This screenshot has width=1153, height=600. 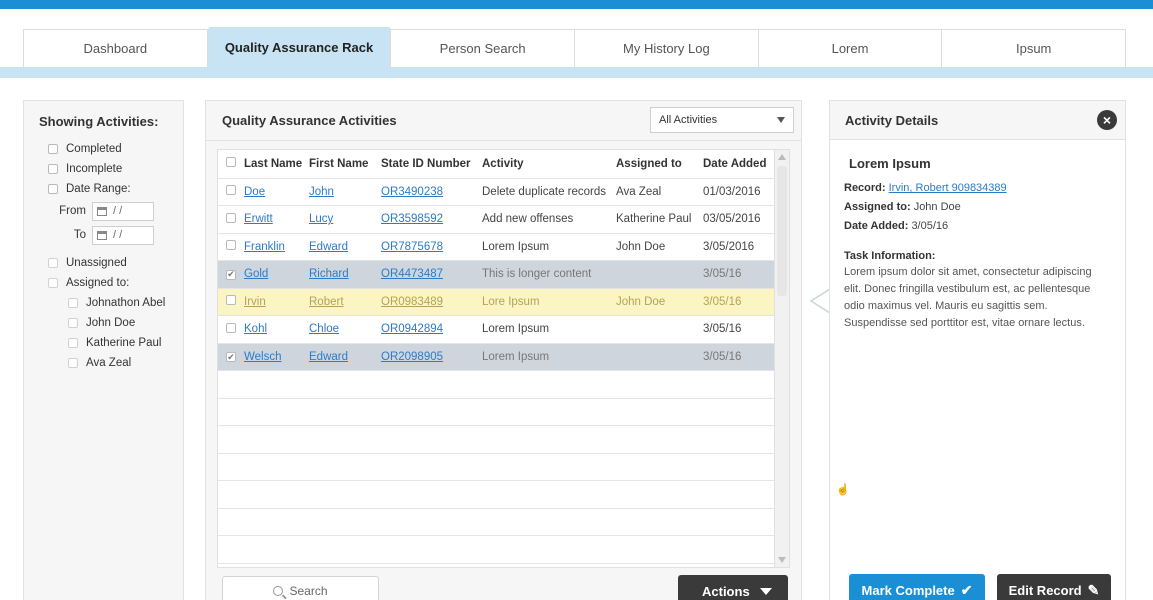 I want to click on edit-record-button: Edit Record ✎, so click(x=1054, y=587).